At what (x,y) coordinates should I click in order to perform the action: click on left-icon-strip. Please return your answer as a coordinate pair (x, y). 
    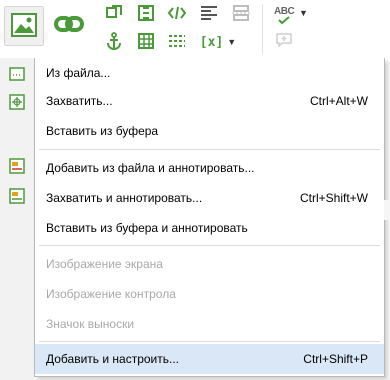
    Looking at the image, I should click on (17, 219).